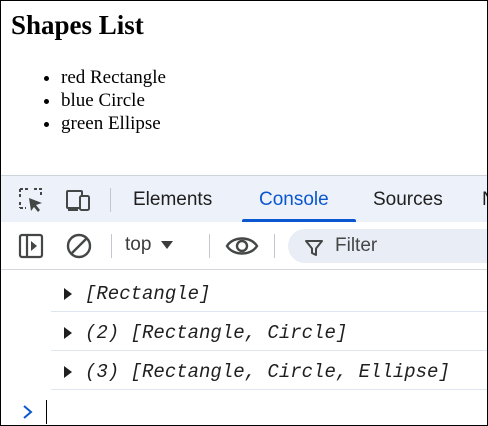 This screenshot has height=426, width=488. I want to click on tab-elements: Elements, so click(172, 199).